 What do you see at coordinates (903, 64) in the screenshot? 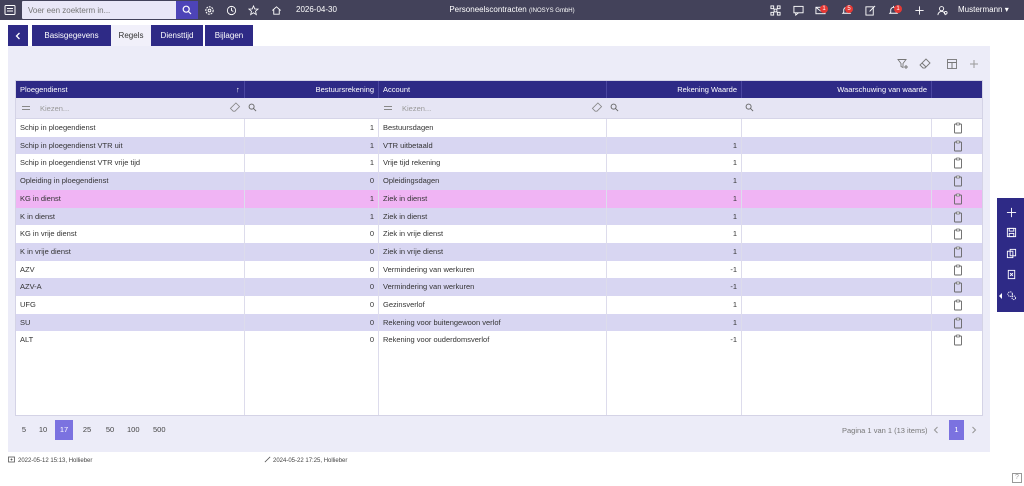
I see `filter-add-icon` at bounding box center [903, 64].